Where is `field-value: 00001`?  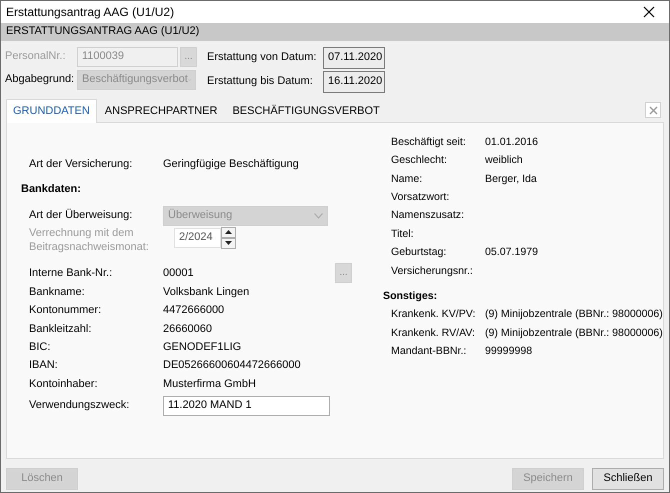 field-value: 00001 is located at coordinates (178, 273).